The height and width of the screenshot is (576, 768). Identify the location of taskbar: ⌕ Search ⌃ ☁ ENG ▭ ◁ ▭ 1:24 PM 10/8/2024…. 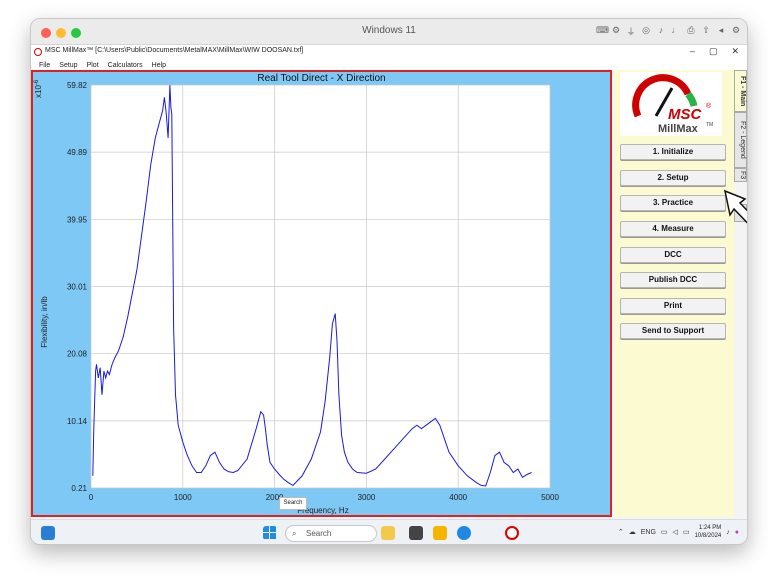
(389, 531).